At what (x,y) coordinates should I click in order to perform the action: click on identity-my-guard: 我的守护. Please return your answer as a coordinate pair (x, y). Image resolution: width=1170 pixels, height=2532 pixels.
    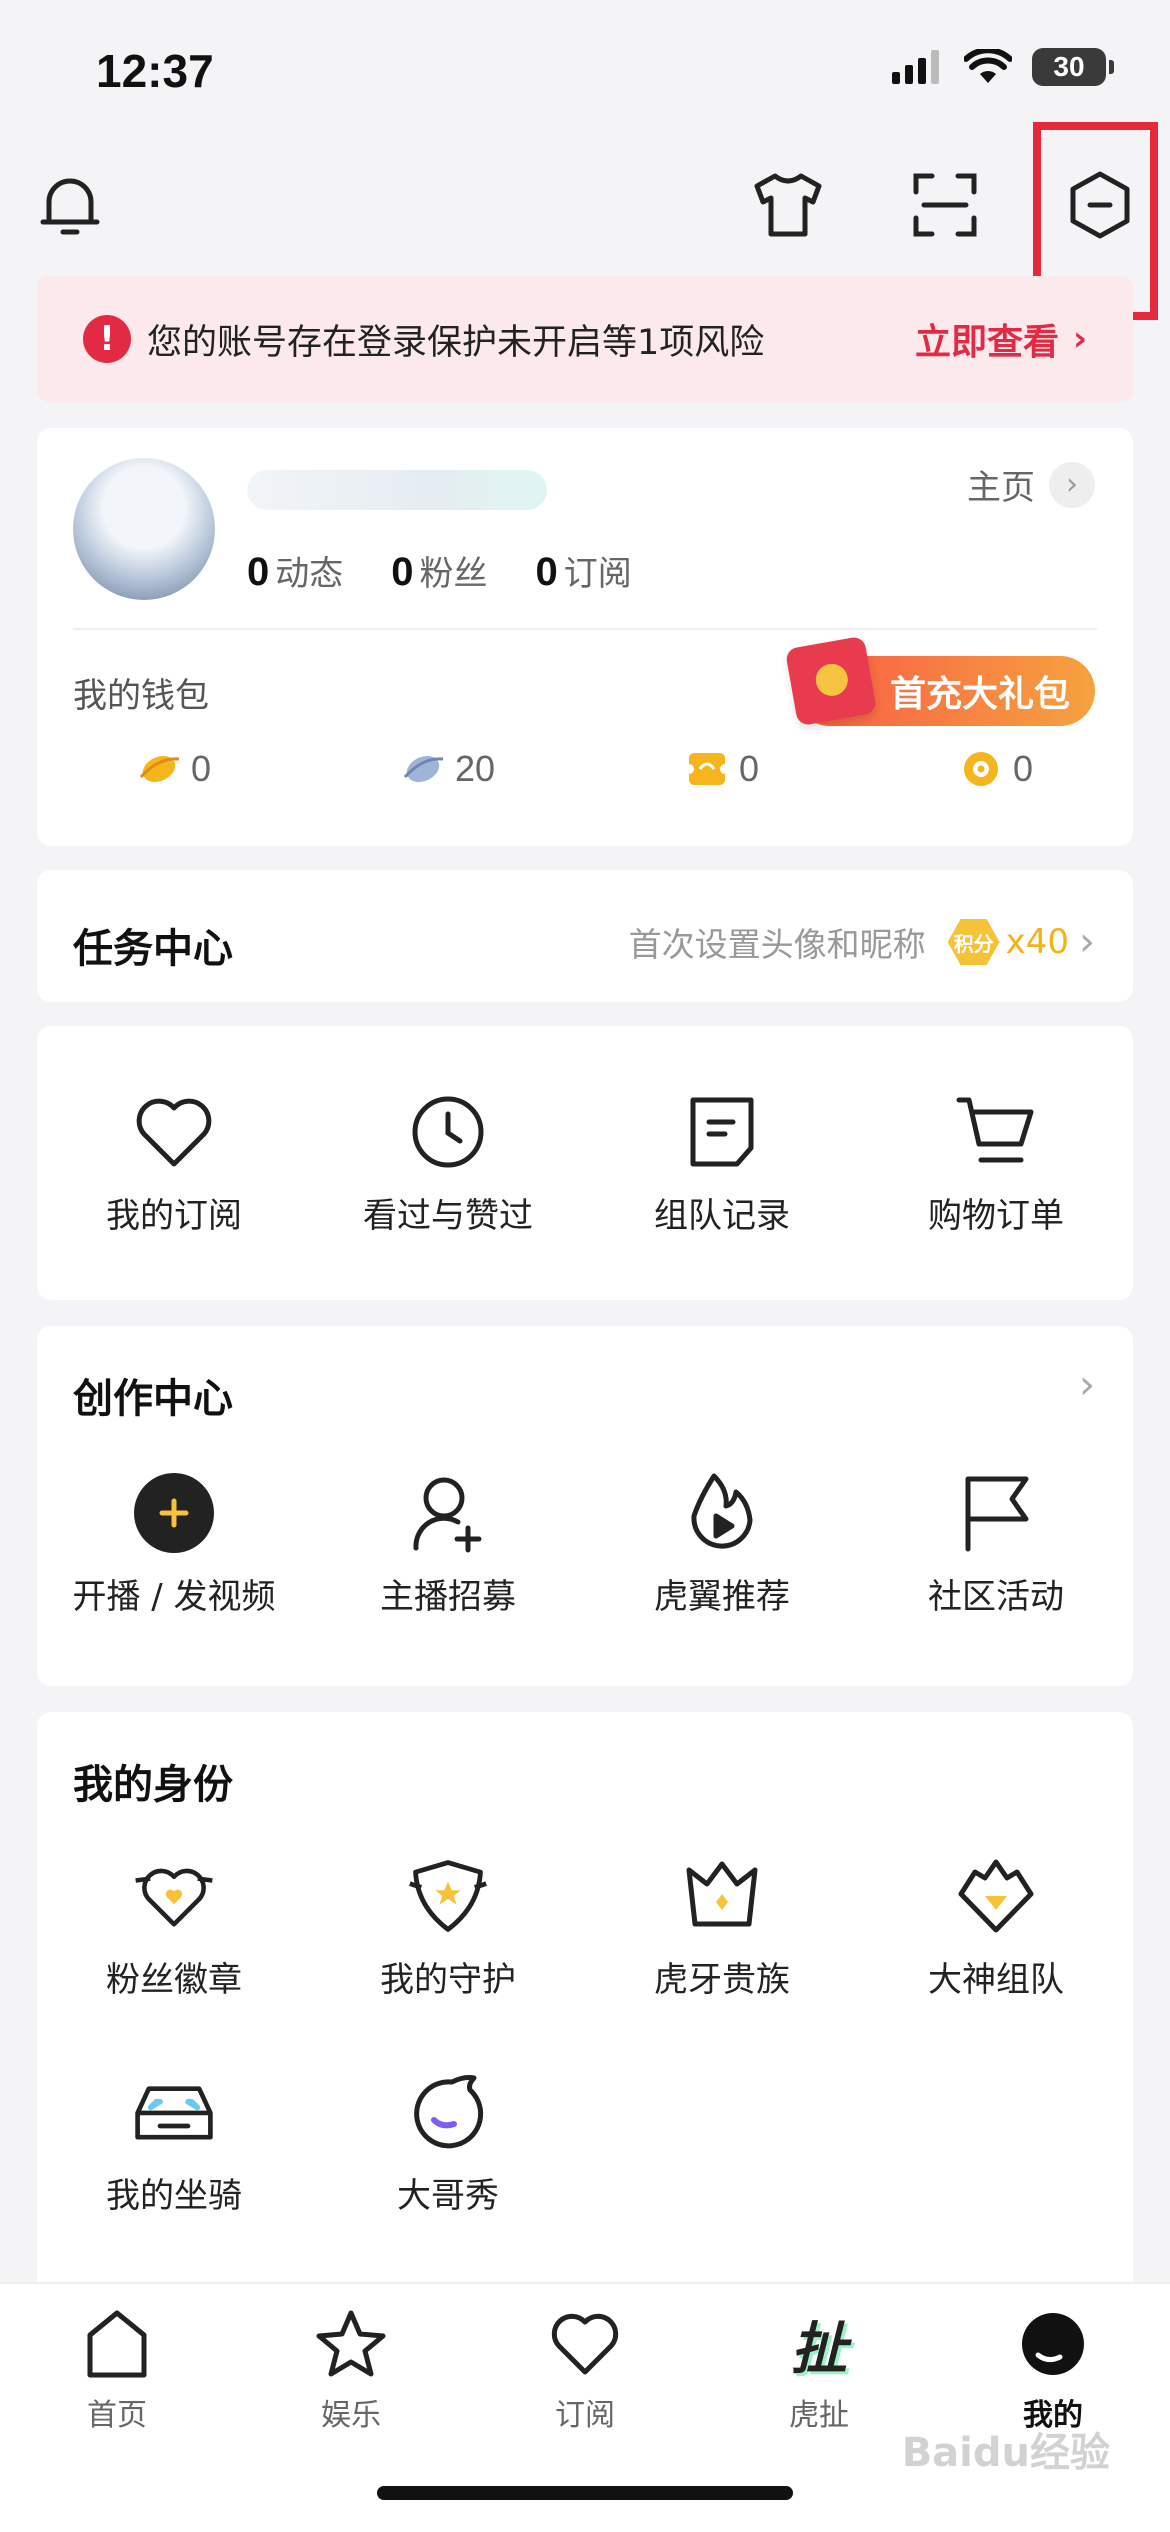
    Looking at the image, I should click on (448, 1927).